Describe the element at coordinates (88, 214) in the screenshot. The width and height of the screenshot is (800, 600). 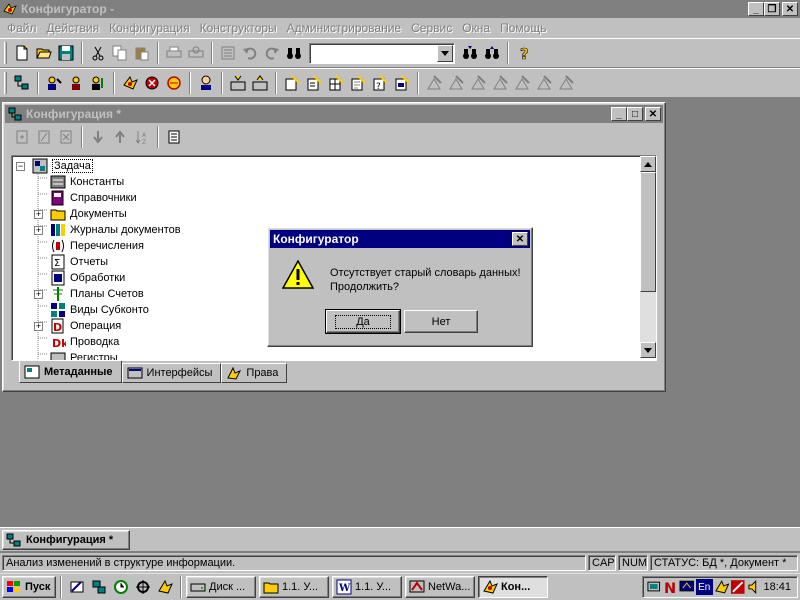
I see `tree-item: Документы` at that location.